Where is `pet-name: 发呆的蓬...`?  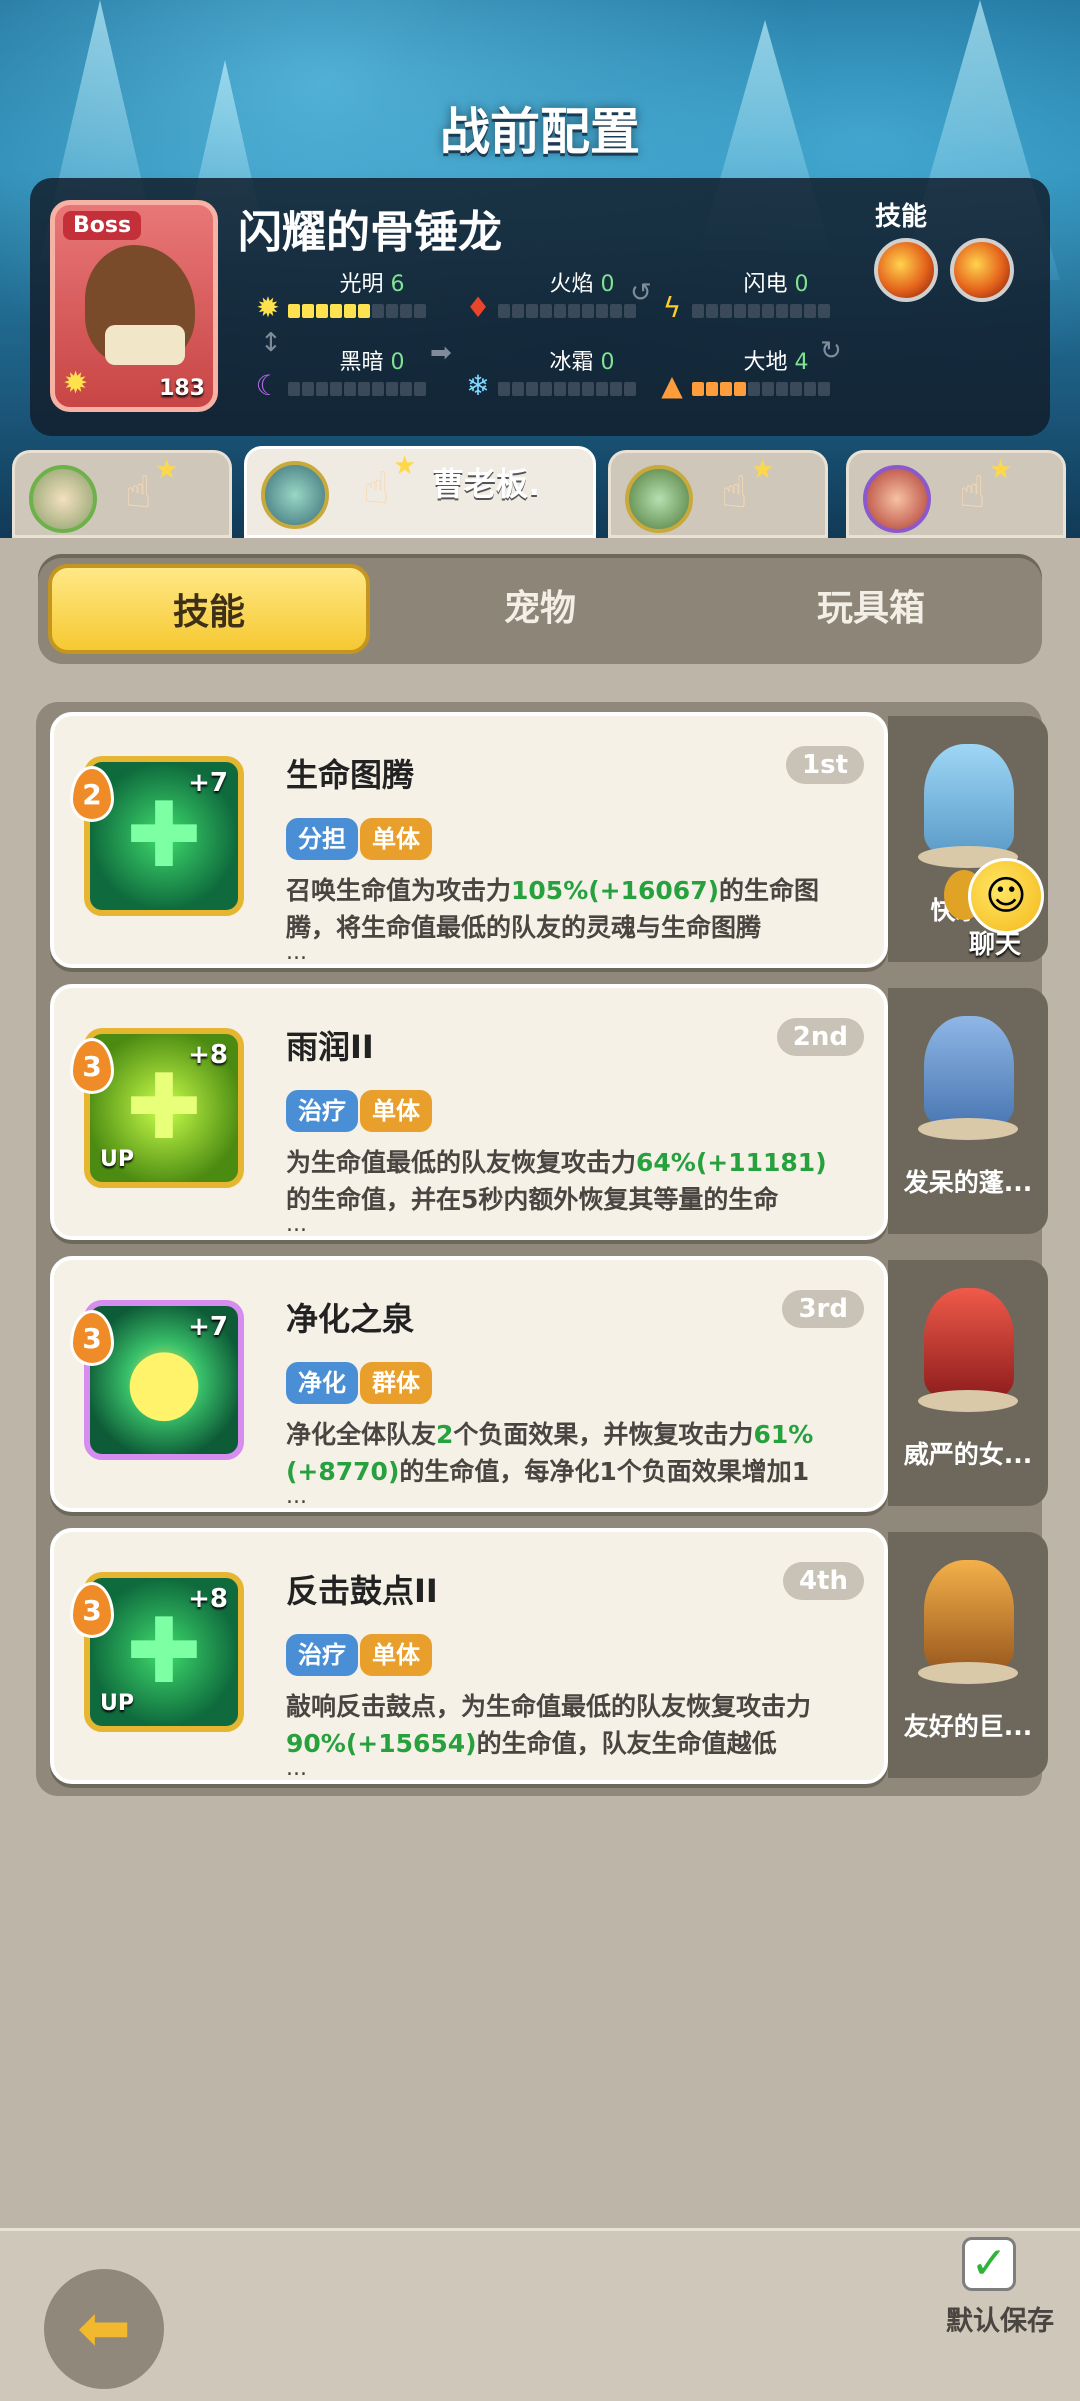
pet-name: 发呆的蓬... is located at coordinates (968, 1182).